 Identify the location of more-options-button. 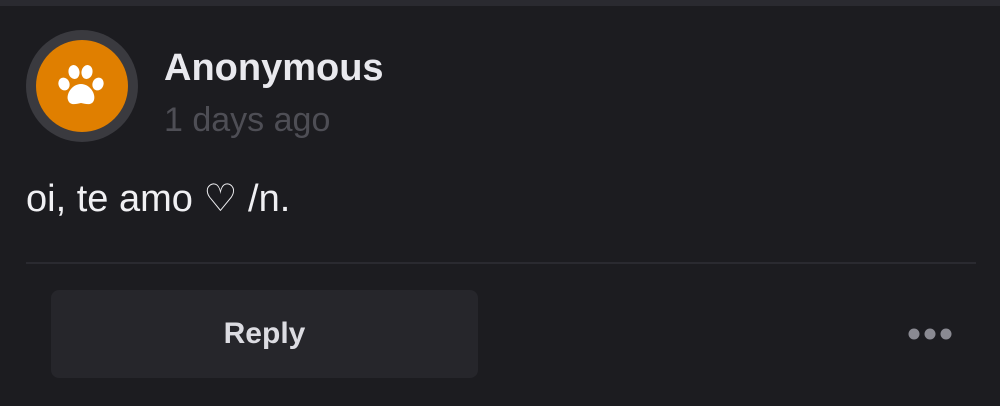
(930, 334).